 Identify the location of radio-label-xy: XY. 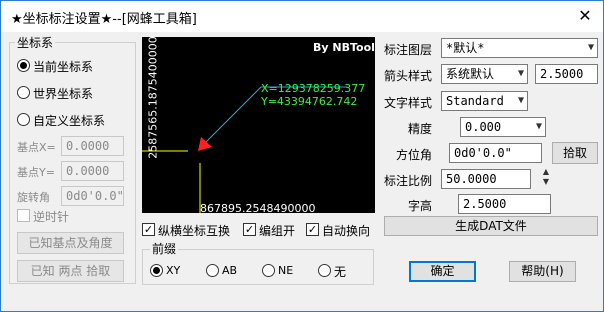
(173, 270).